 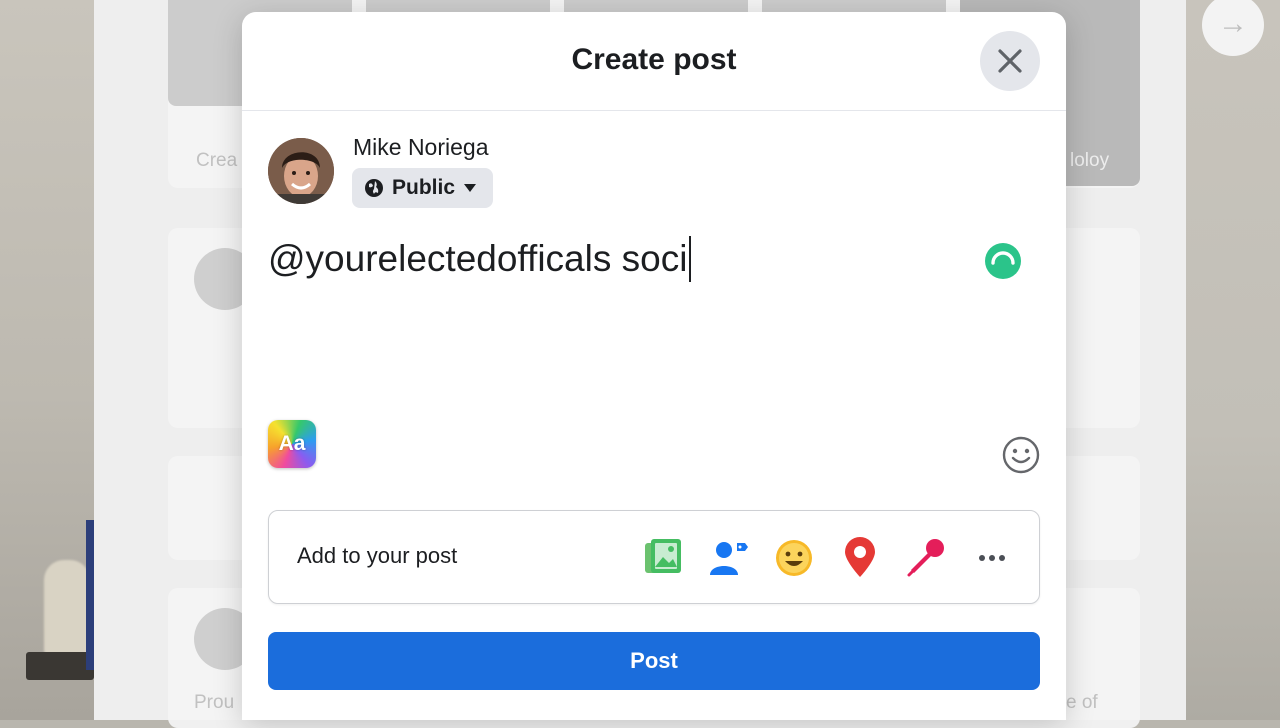 What do you see at coordinates (1233, 360) in the screenshot?
I see `background-room-right` at bounding box center [1233, 360].